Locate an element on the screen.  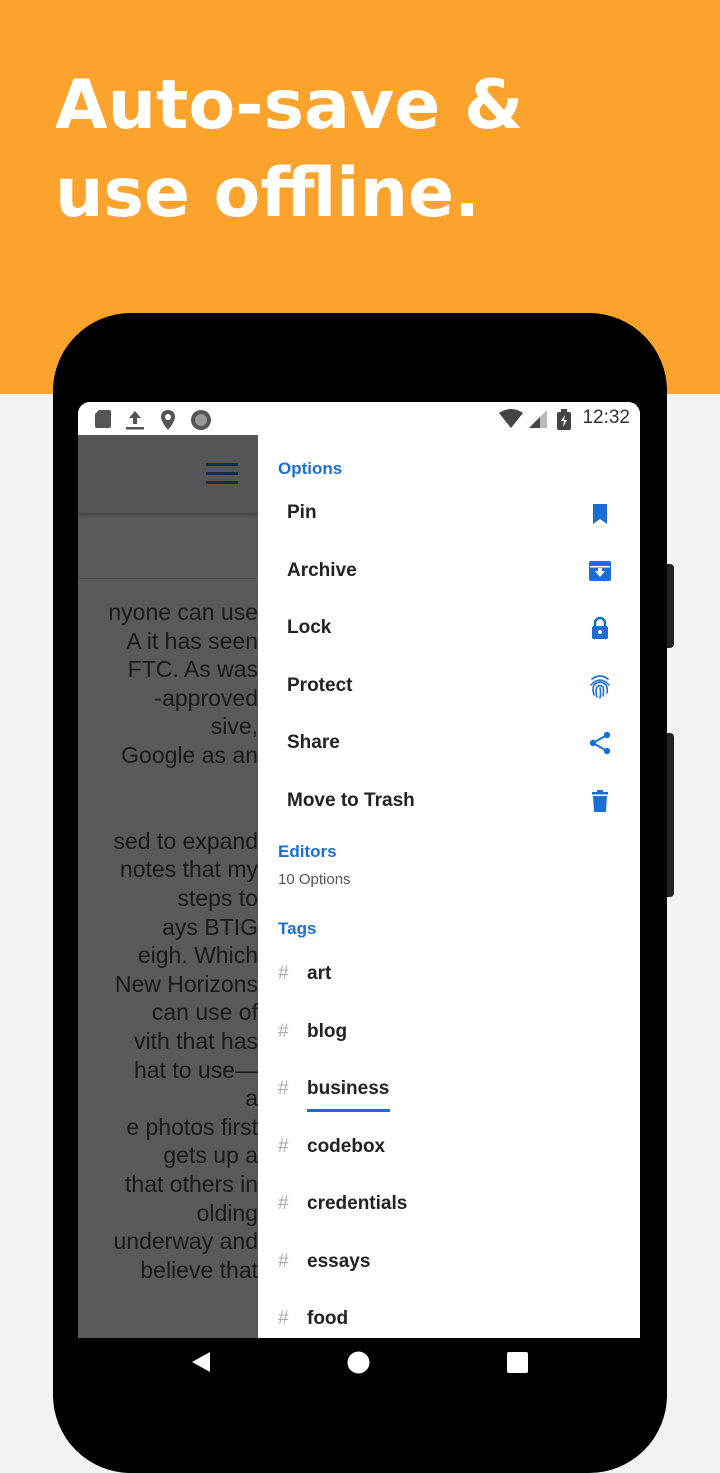
note-text-line: Google as an is located at coordinates (189, 755).